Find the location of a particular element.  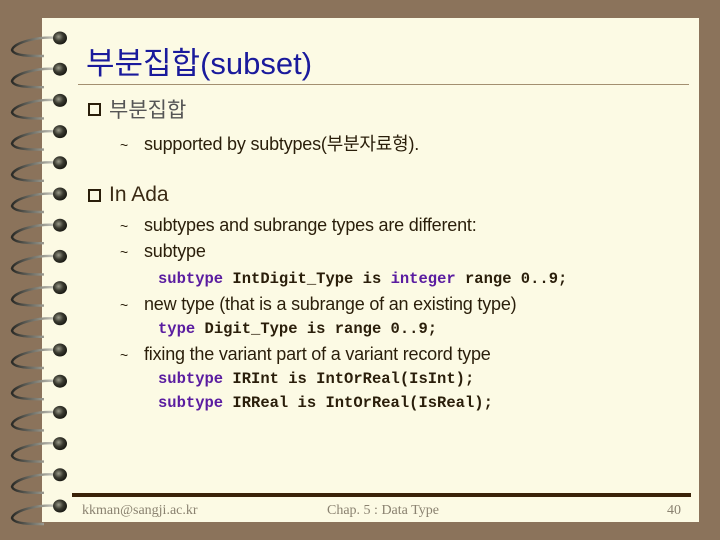

sub-item: ~ subtype is located at coordinates (163, 251).